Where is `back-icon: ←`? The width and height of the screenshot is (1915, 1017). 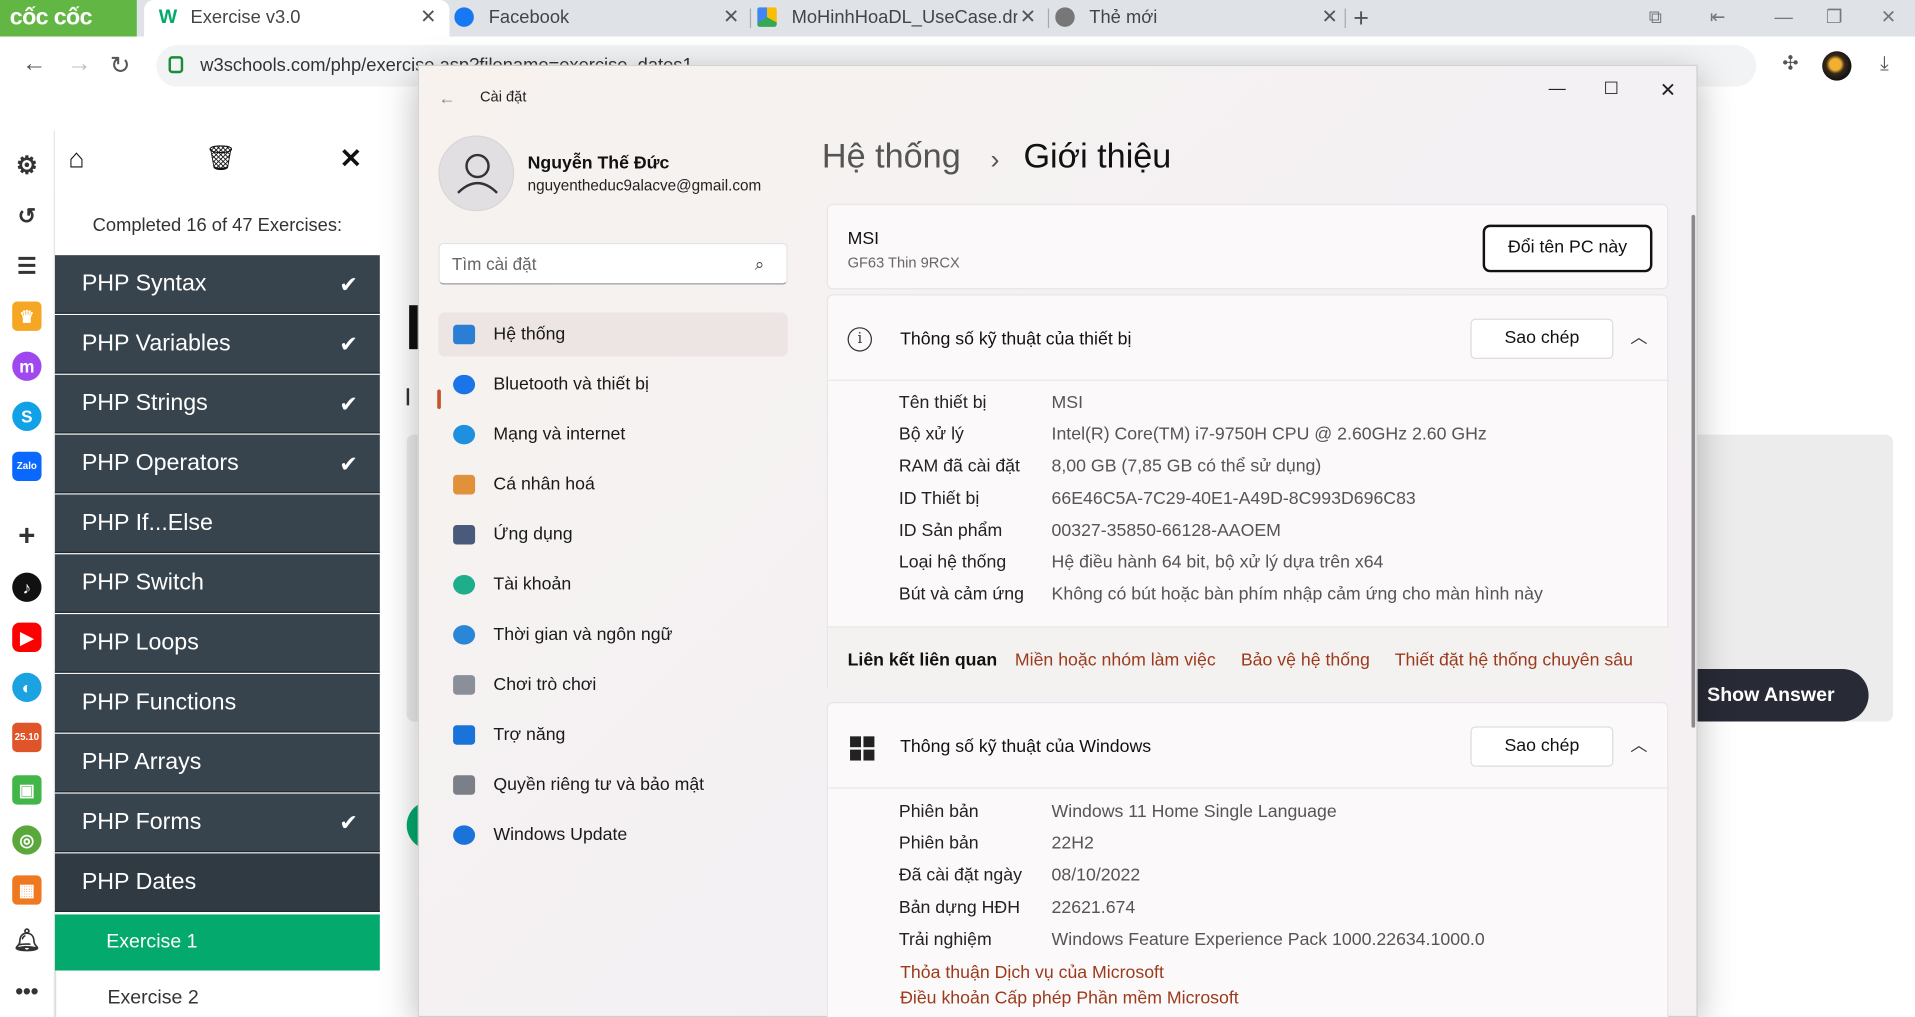 back-icon: ← is located at coordinates (34, 64).